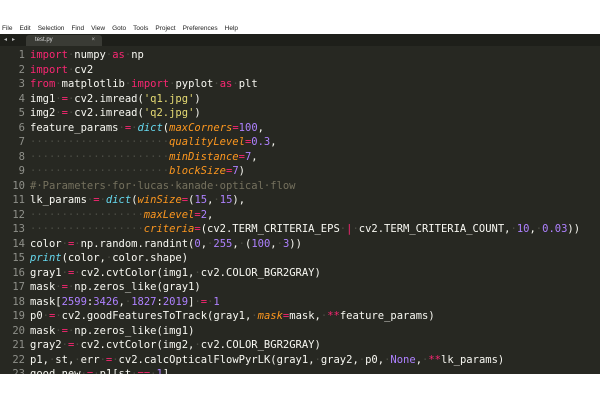 The image size is (600, 400). What do you see at coordinates (339, 359) in the screenshot?
I see `code-token: gray2,` at bounding box center [339, 359].